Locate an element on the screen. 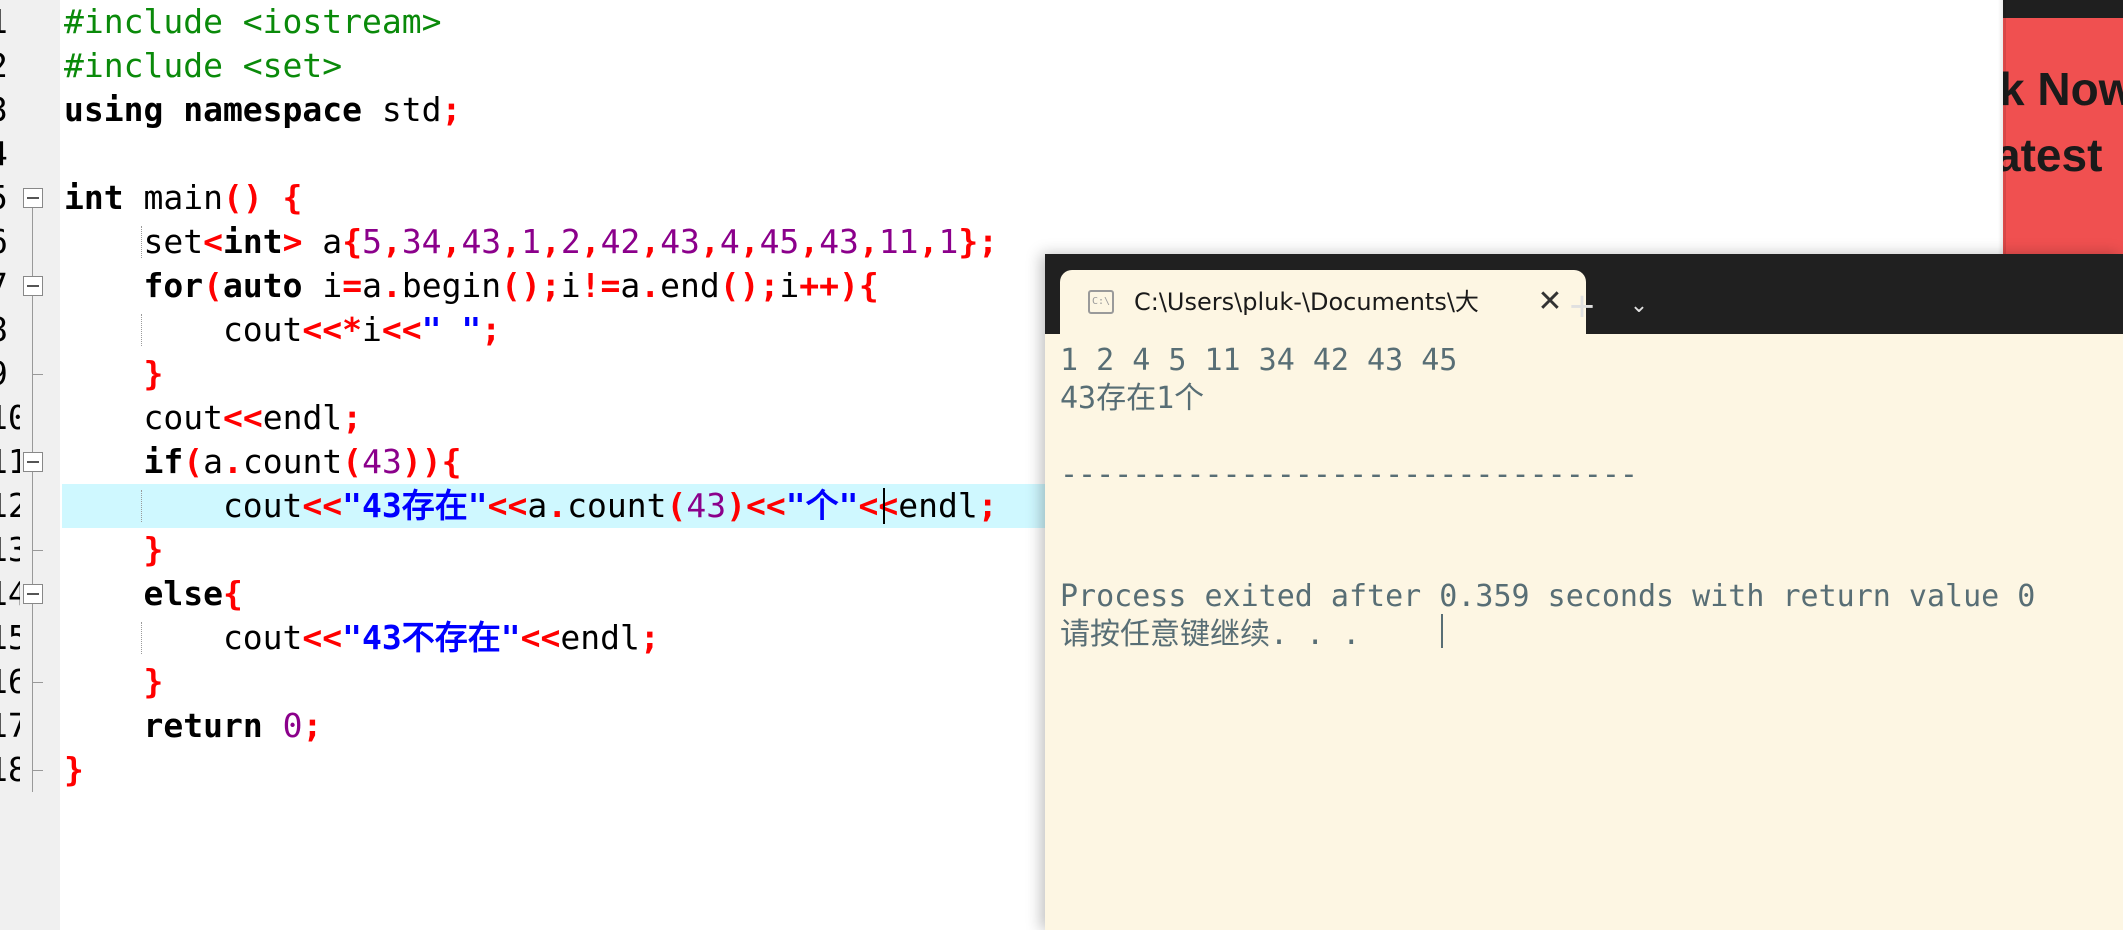 This screenshot has height=930, width=2123. line-number: 11 is located at coordinates (10, 461).